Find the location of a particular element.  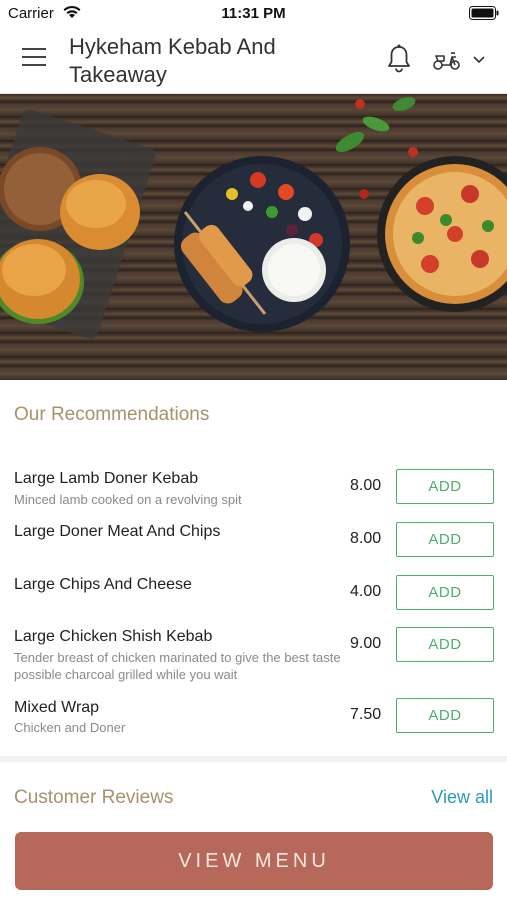

menu-item-description: Minced lamb cooked on a revolving spit is located at coordinates (128, 499).